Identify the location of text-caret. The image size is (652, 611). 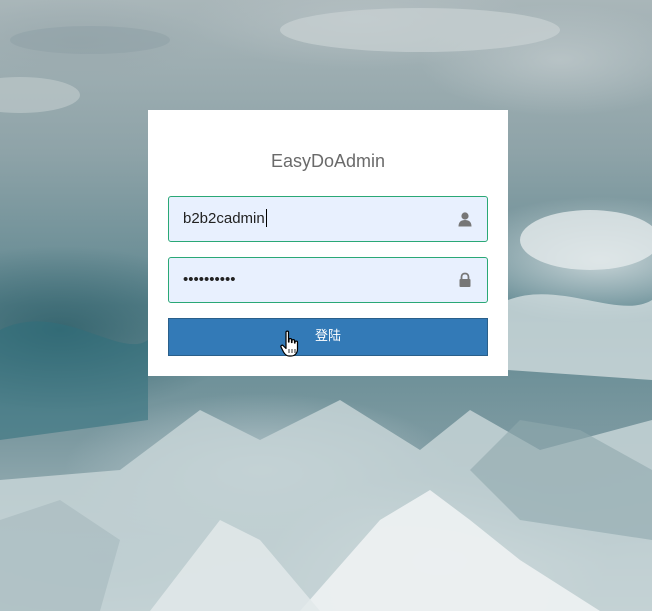
(266, 217).